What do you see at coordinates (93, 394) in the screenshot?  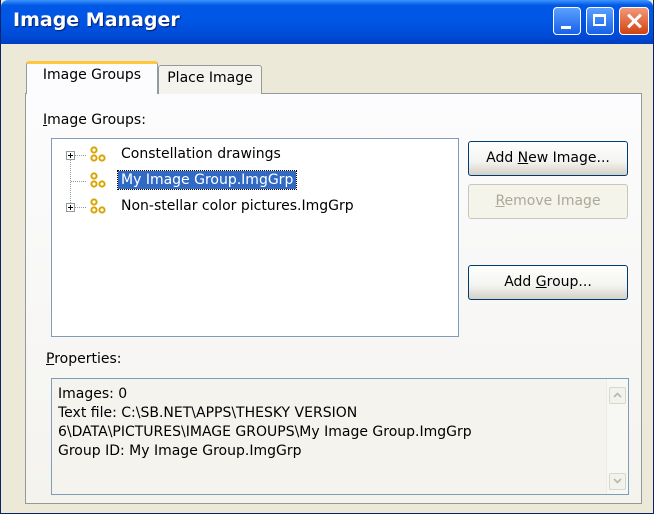 I see `properties-line: Images: 0` at bounding box center [93, 394].